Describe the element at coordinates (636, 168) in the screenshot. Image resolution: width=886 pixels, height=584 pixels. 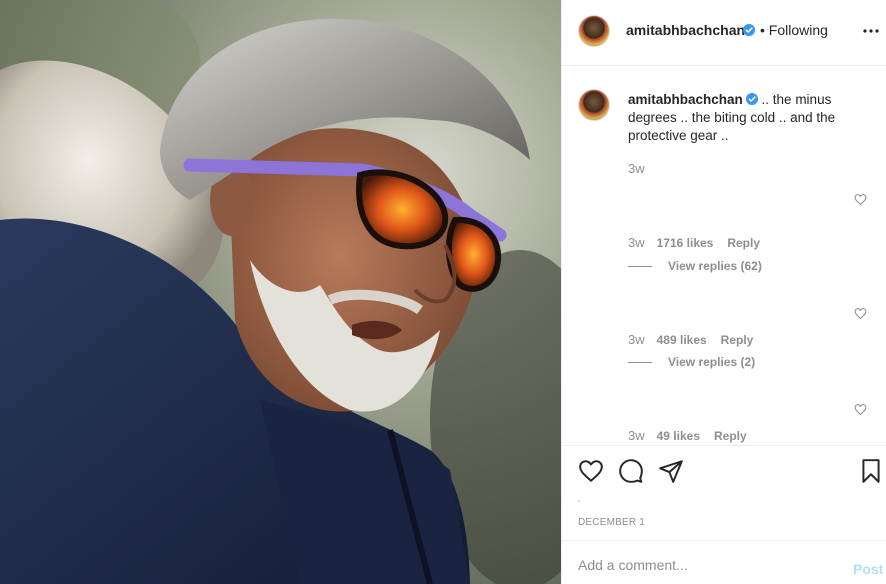
I see `caption-timestamp: 3w` at that location.